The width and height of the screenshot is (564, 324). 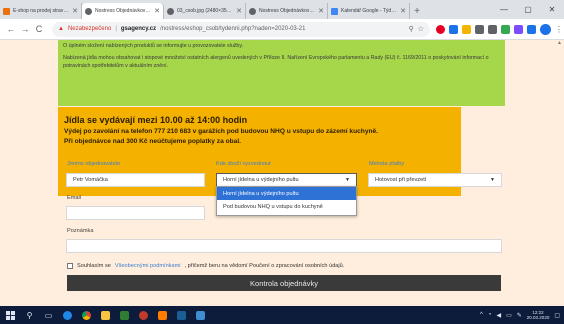 I want to click on browser-tab: 03_csob.jpg (2480×3508) ✕, so click(x=205, y=11).